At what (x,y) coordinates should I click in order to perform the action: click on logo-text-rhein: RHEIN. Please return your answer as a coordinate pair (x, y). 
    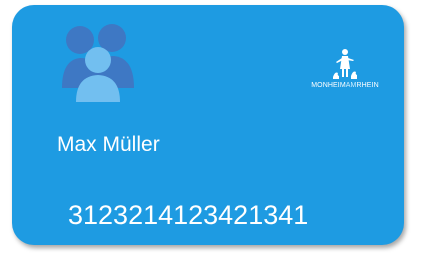
    Looking at the image, I should click on (367, 85).